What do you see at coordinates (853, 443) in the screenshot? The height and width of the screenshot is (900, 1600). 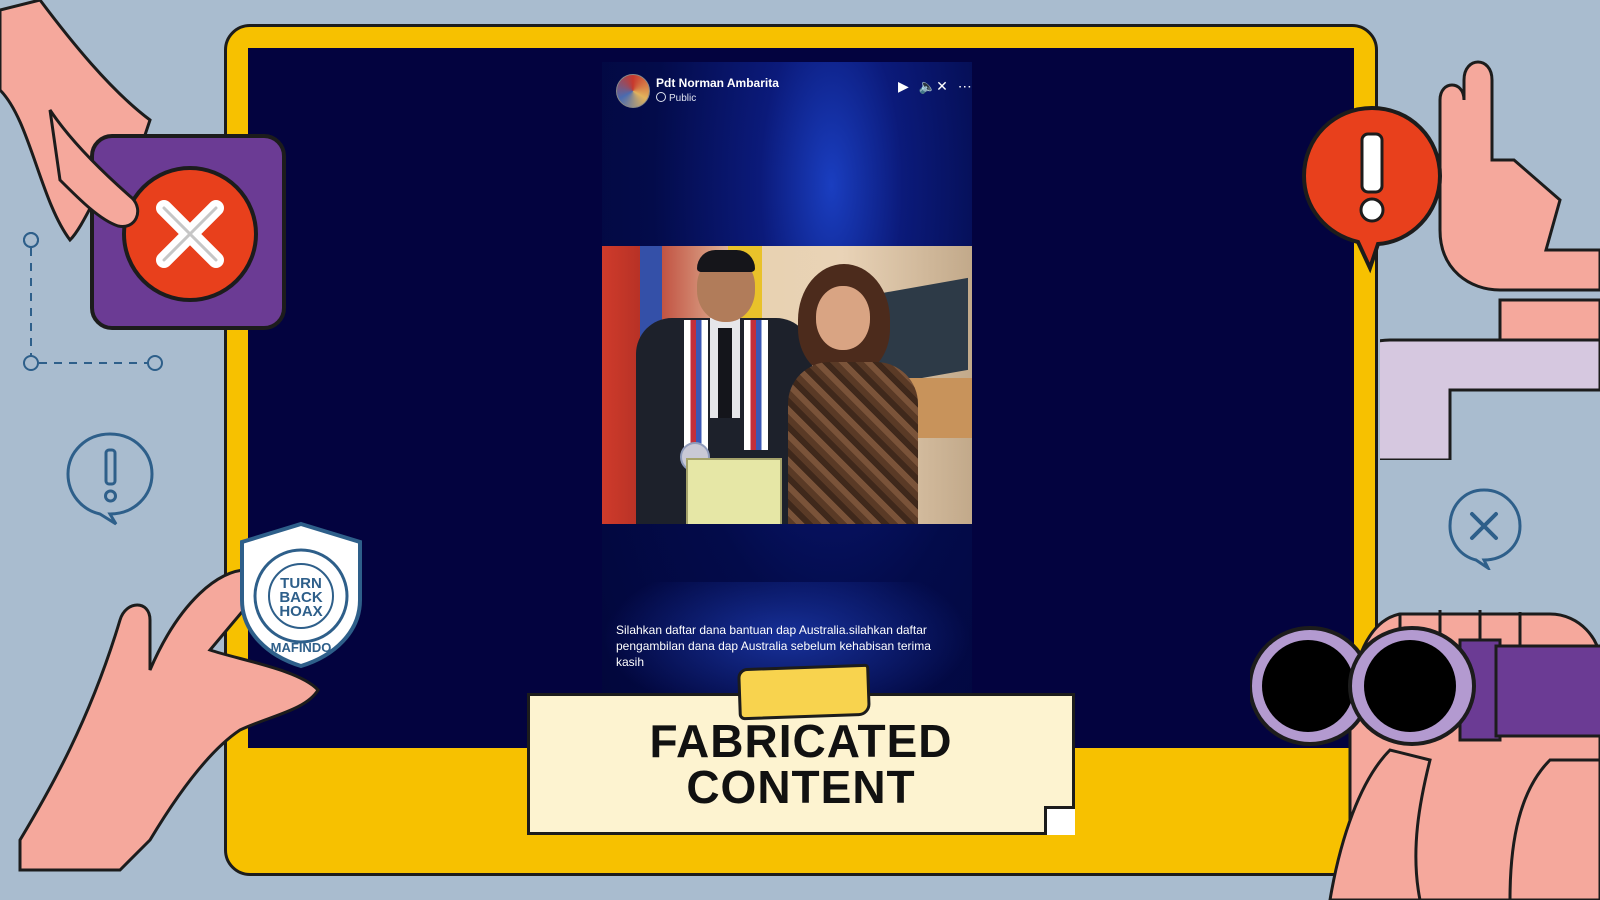 I see `woman-body` at bounding box center [853, 443].